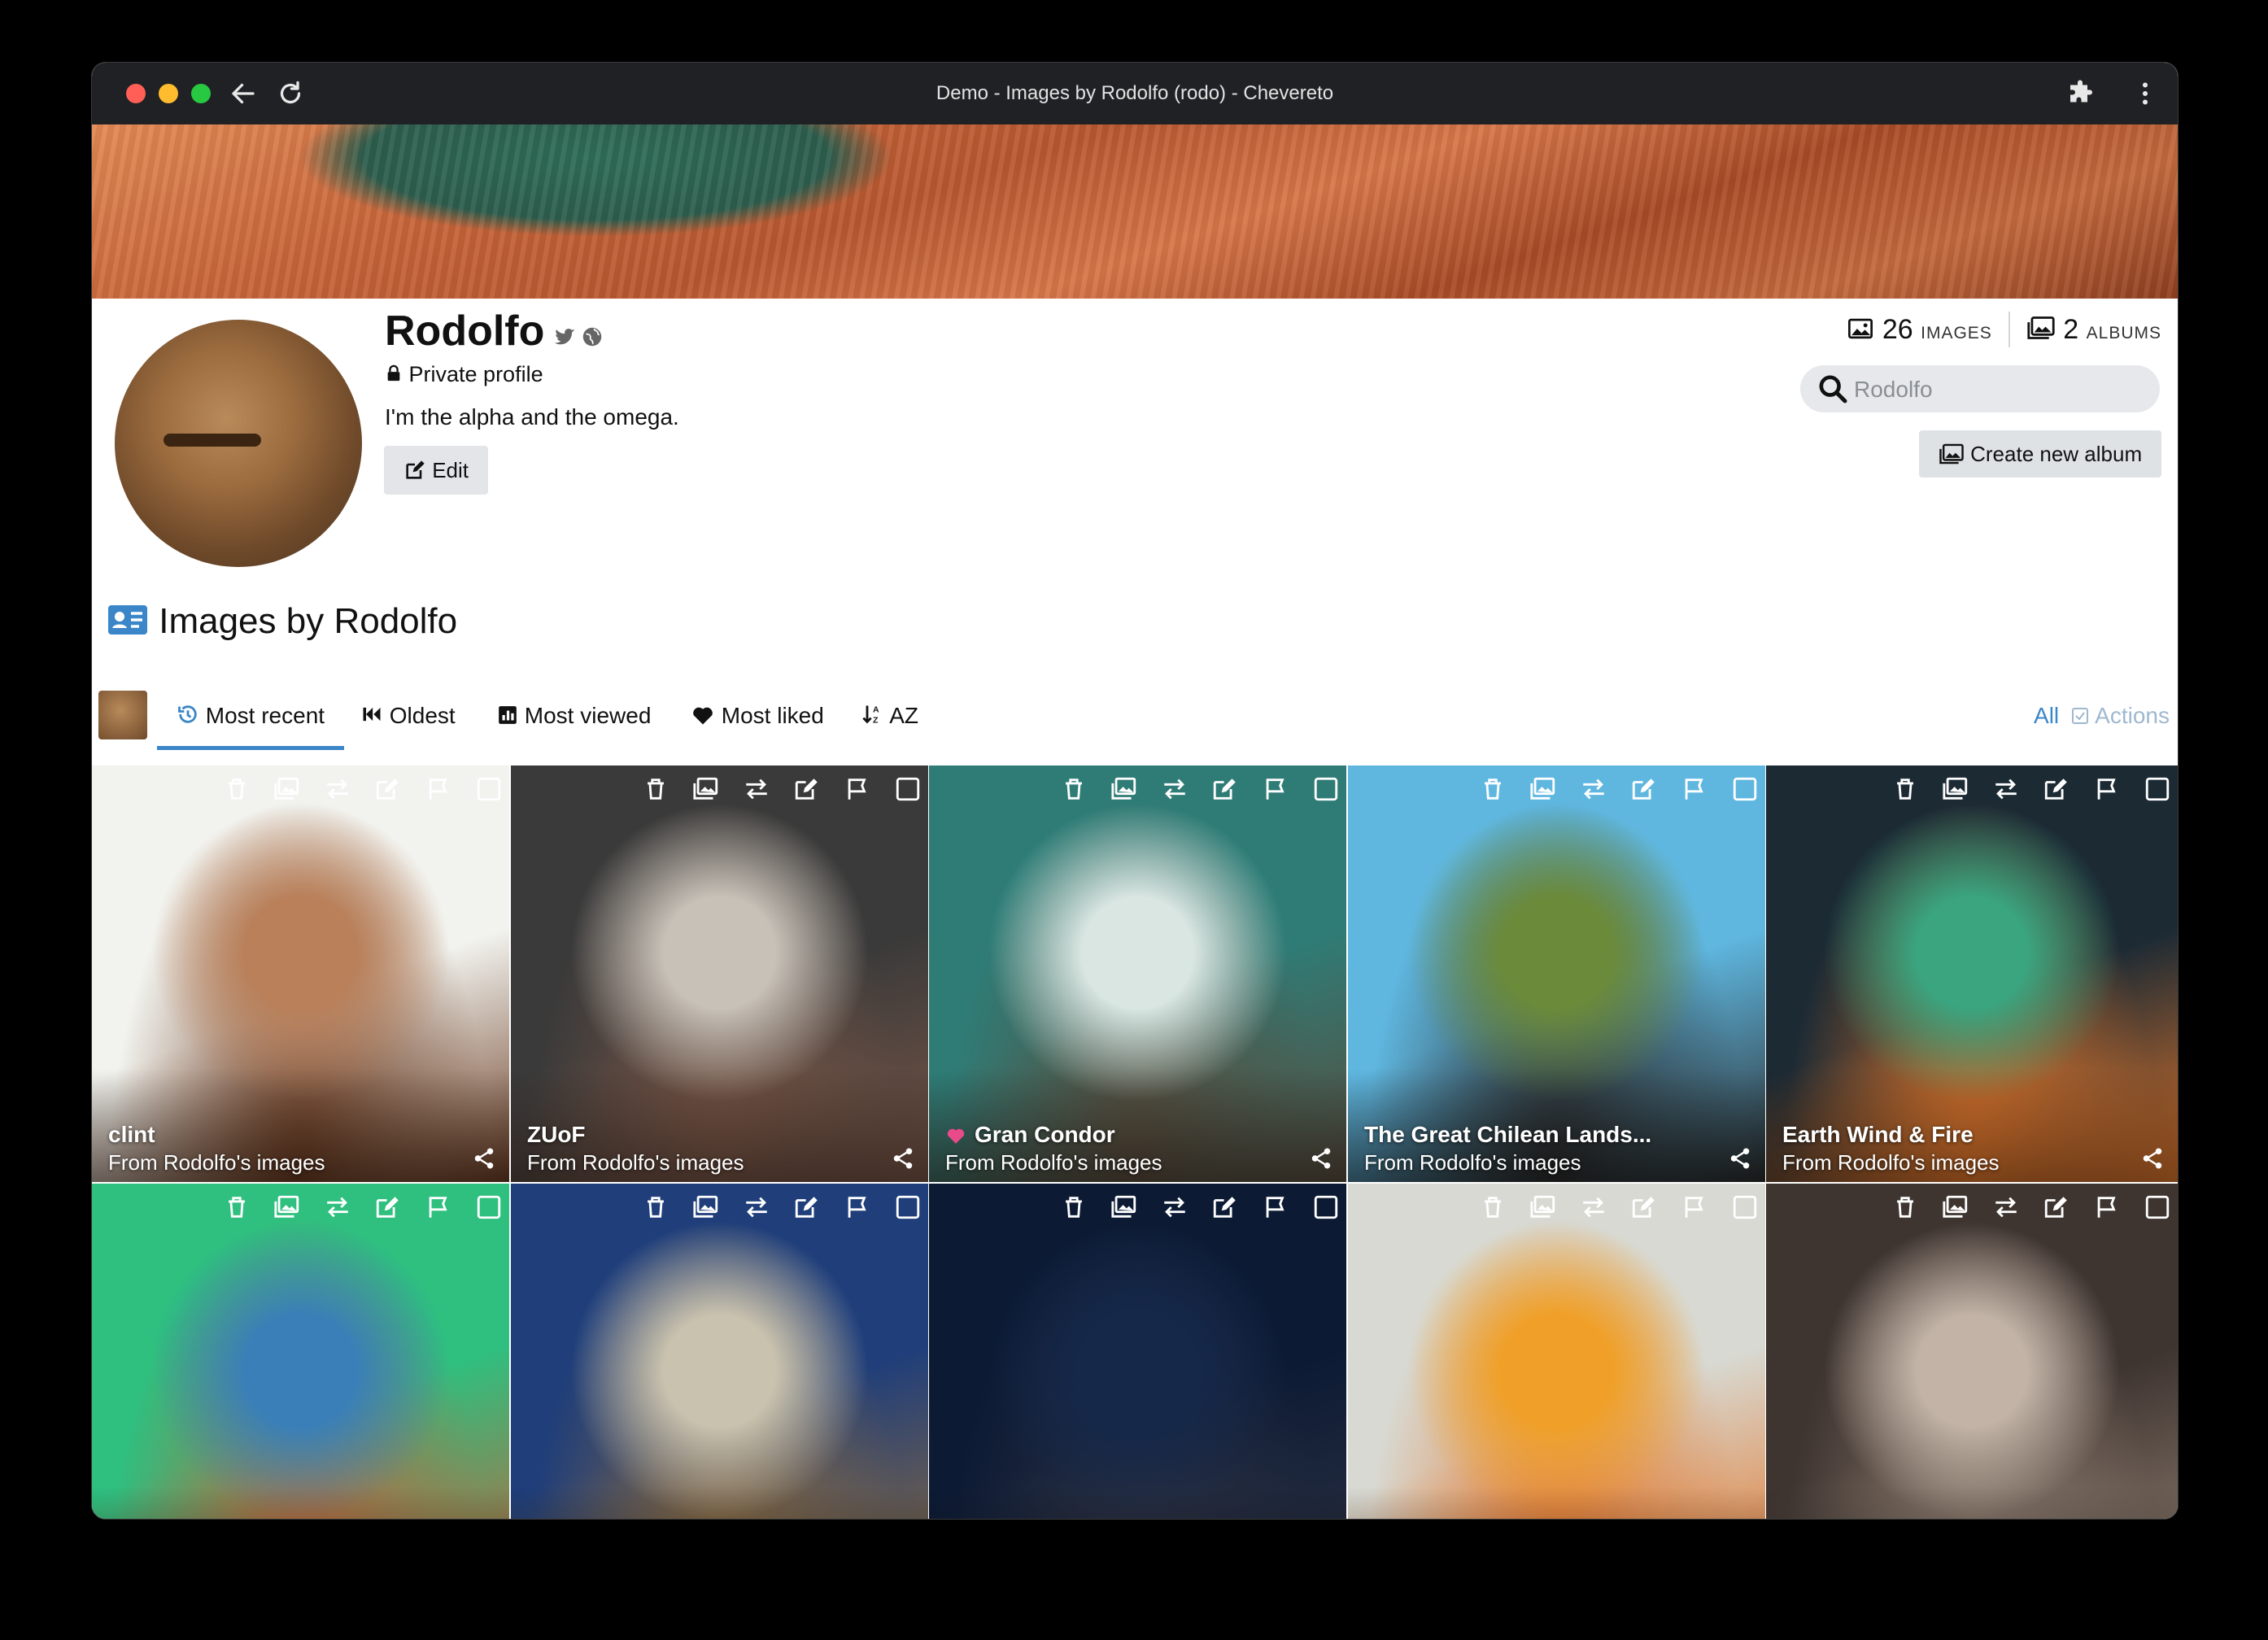  I want to click on tab-most-viewed: Most viewed, so click(574, 716).